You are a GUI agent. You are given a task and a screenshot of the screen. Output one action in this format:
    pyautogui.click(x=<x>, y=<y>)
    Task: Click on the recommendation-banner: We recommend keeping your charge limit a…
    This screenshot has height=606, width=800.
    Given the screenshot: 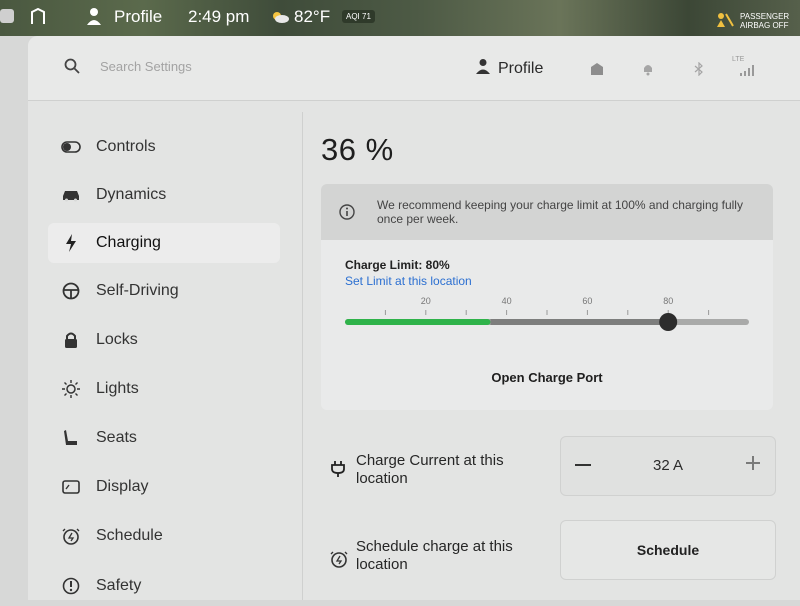 What is the action you would take?
    pyautogui.click(x=547, y=212)
    